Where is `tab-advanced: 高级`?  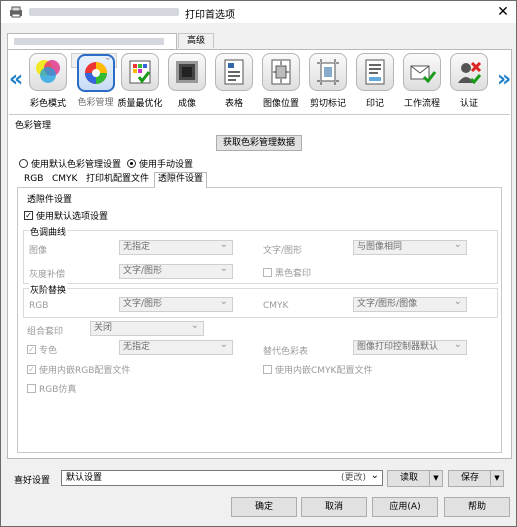 tab-advanced: 高级 is located at coordinates (196, 40).